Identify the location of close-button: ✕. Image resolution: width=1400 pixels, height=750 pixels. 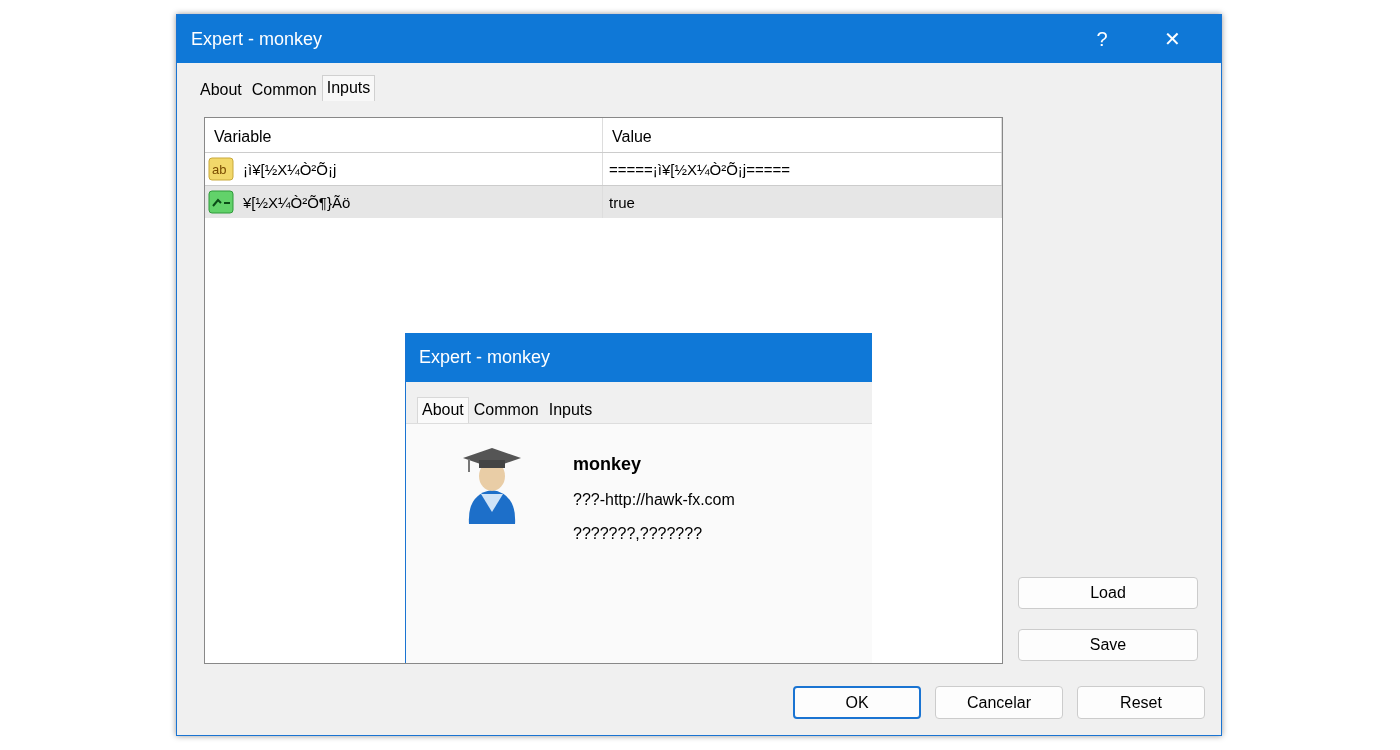
(1172, 39).